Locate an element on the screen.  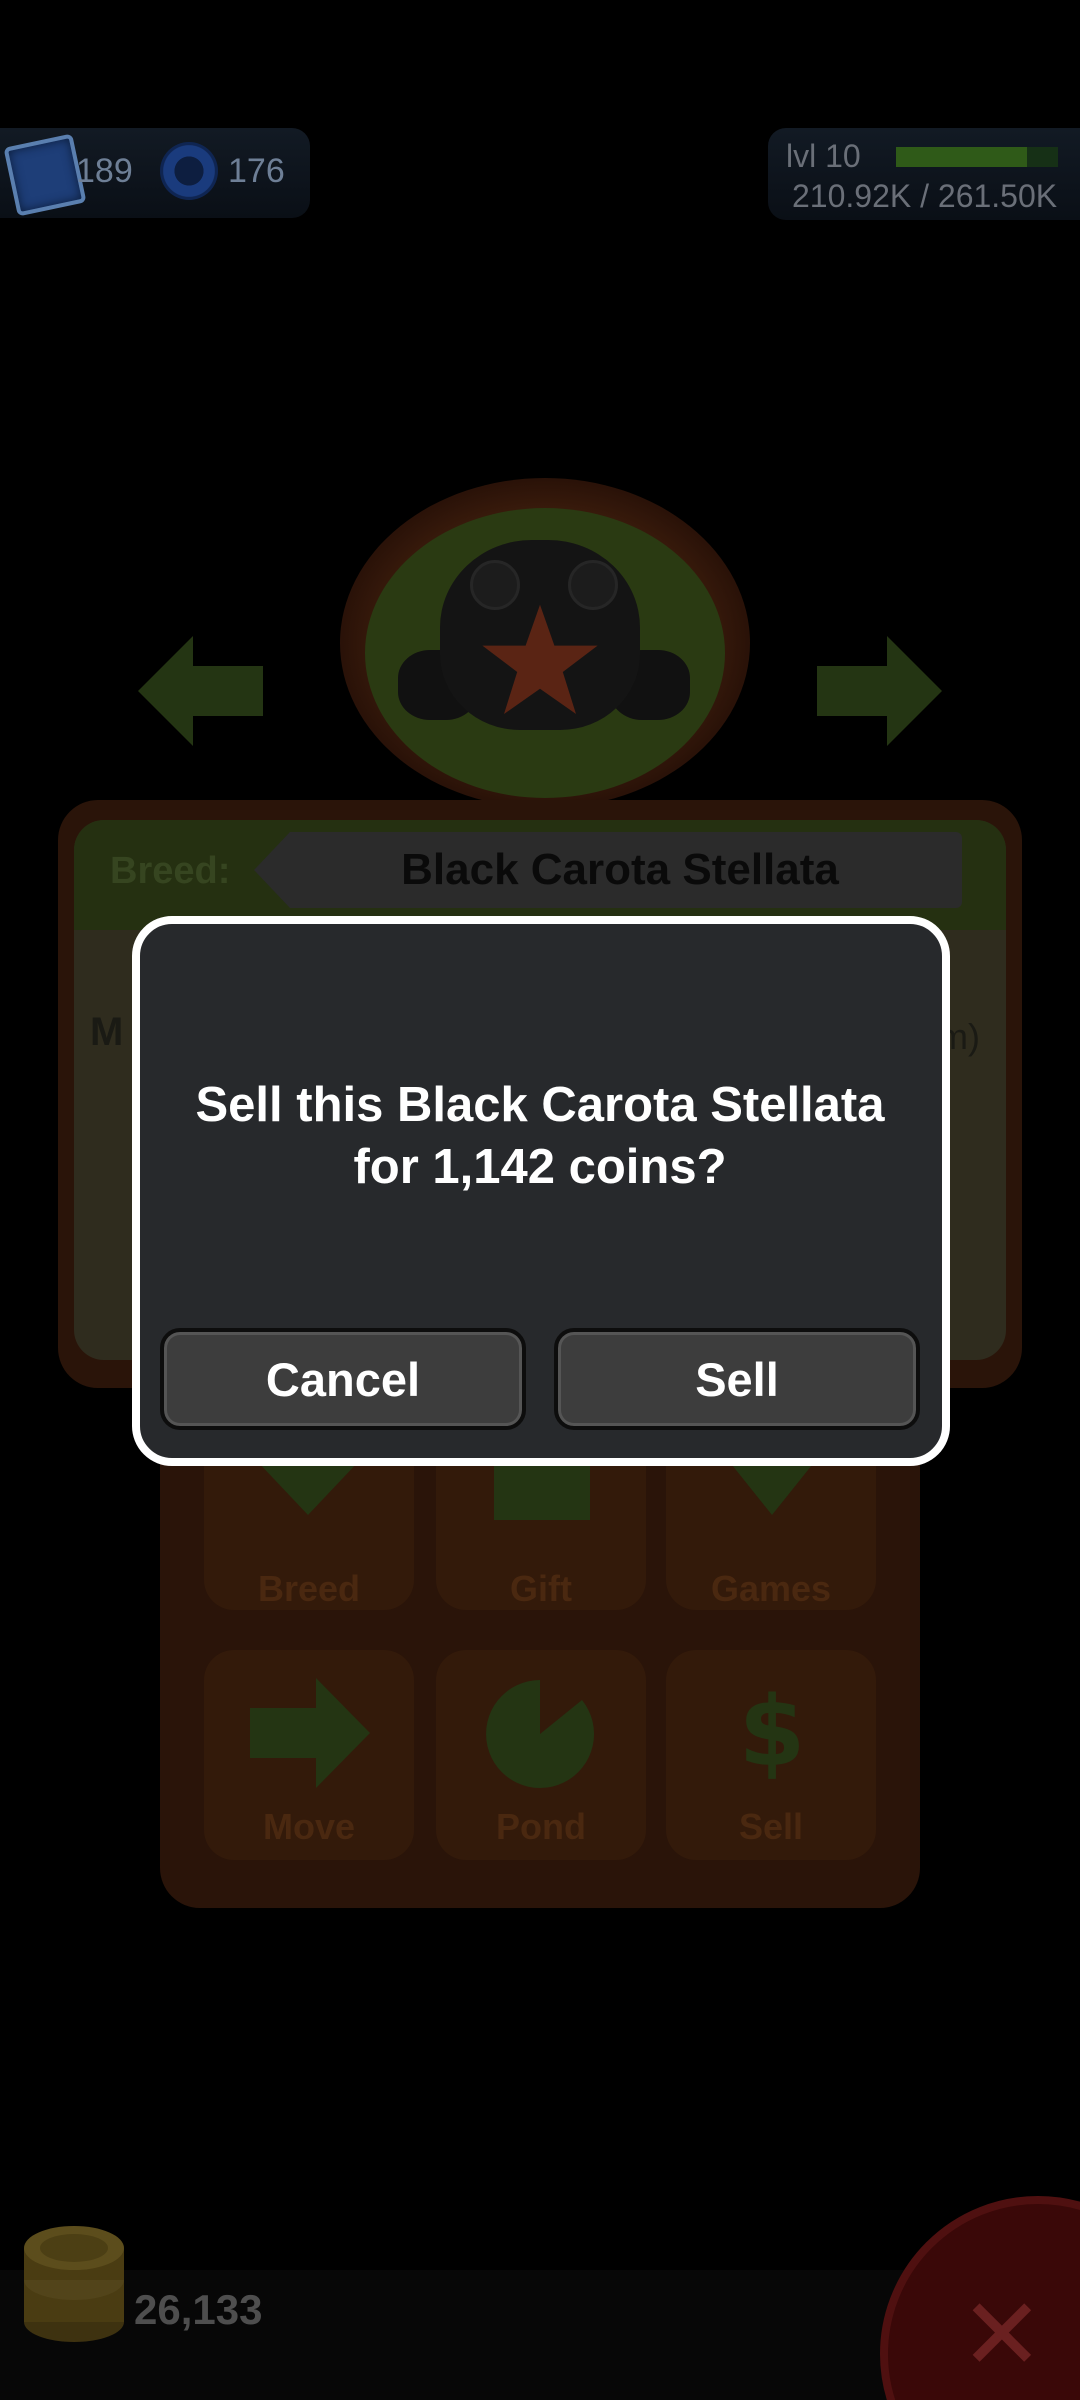
stamp-count: 189 is located at coordinates (104, 171).